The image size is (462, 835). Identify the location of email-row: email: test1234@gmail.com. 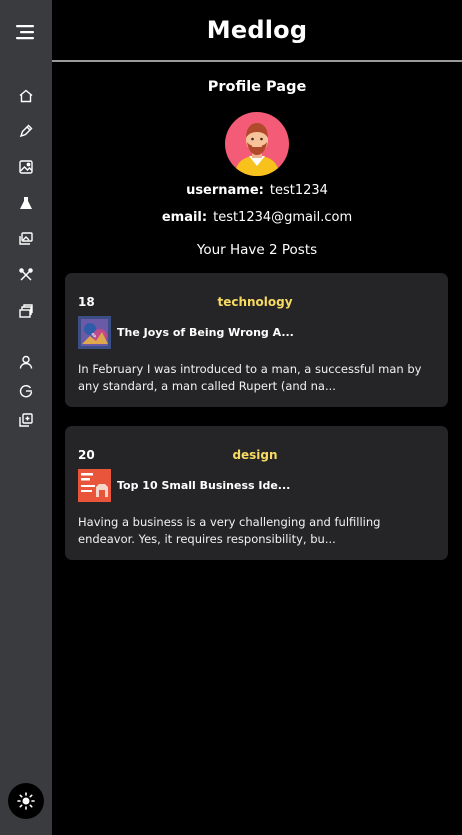
(257, 217).